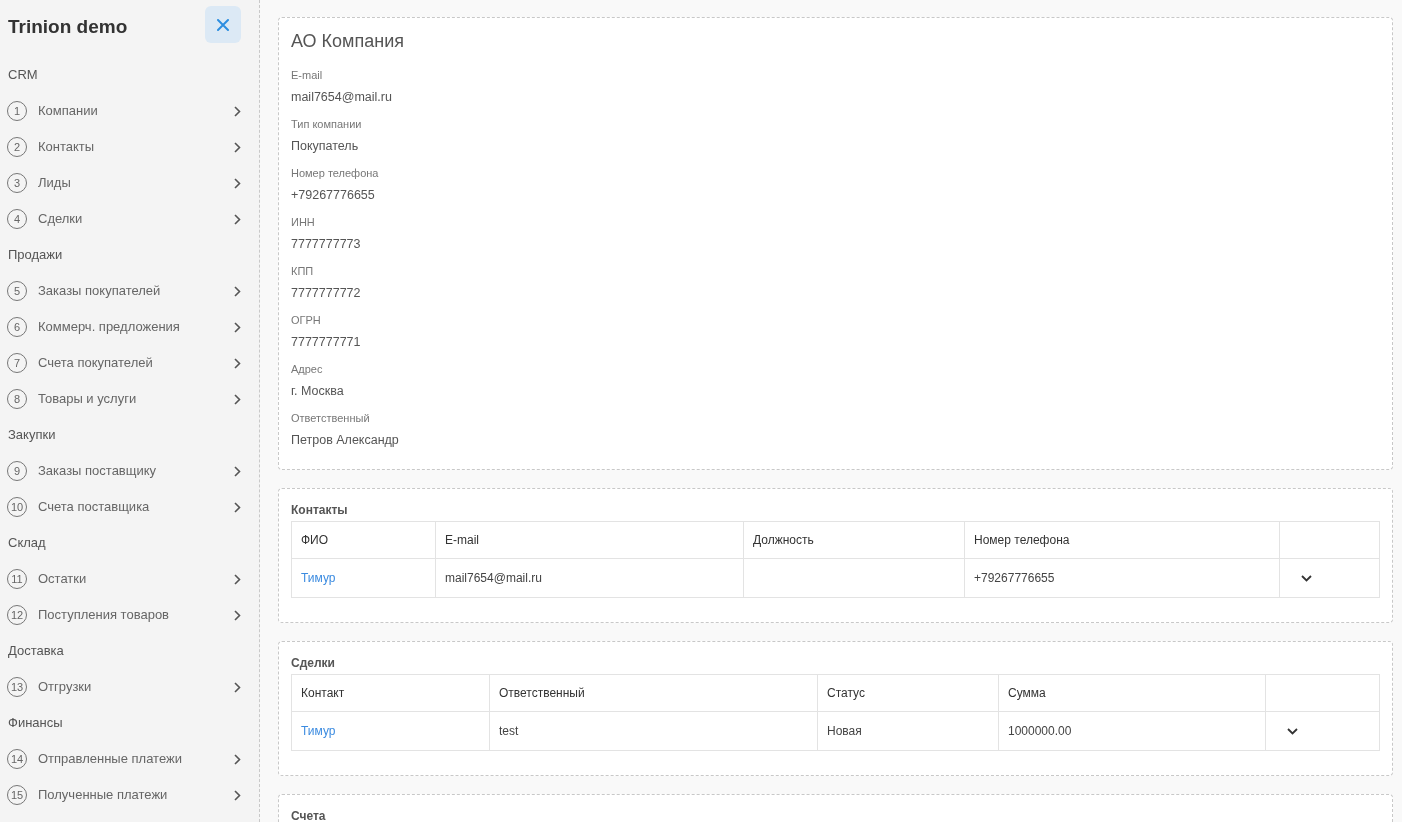 This screenshot has height=822, width=1402. What do you see at coordinates (1132, 731) in the screenshot?
I see `table-cell: 1000000.00` at bounding box center [1132, 731].